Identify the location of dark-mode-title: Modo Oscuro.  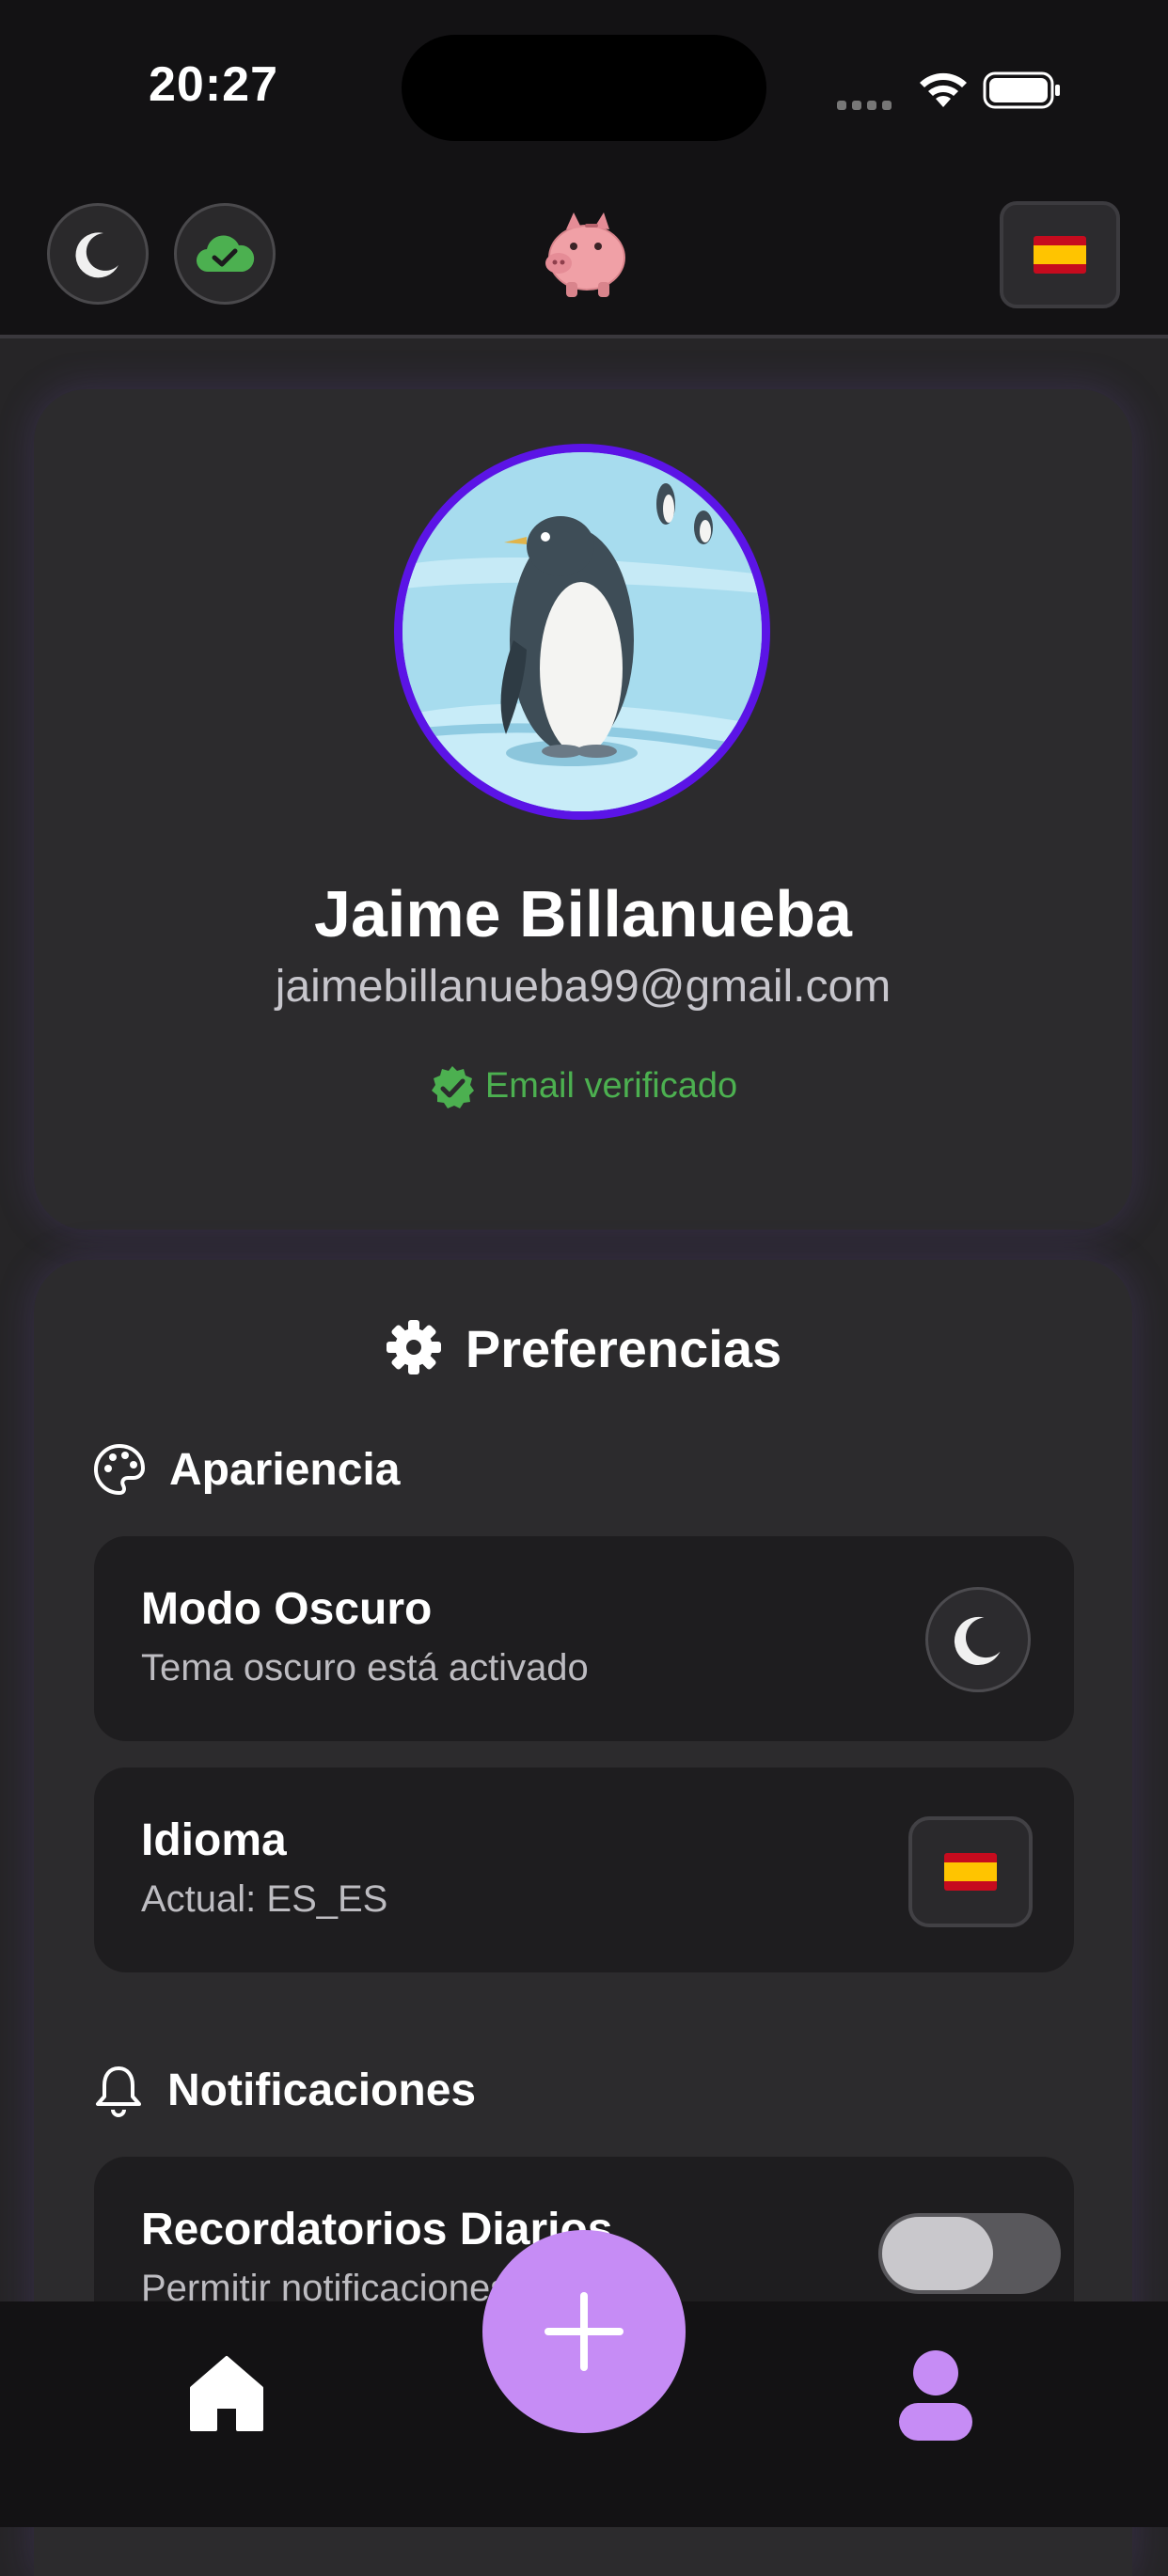
(287, 1609).